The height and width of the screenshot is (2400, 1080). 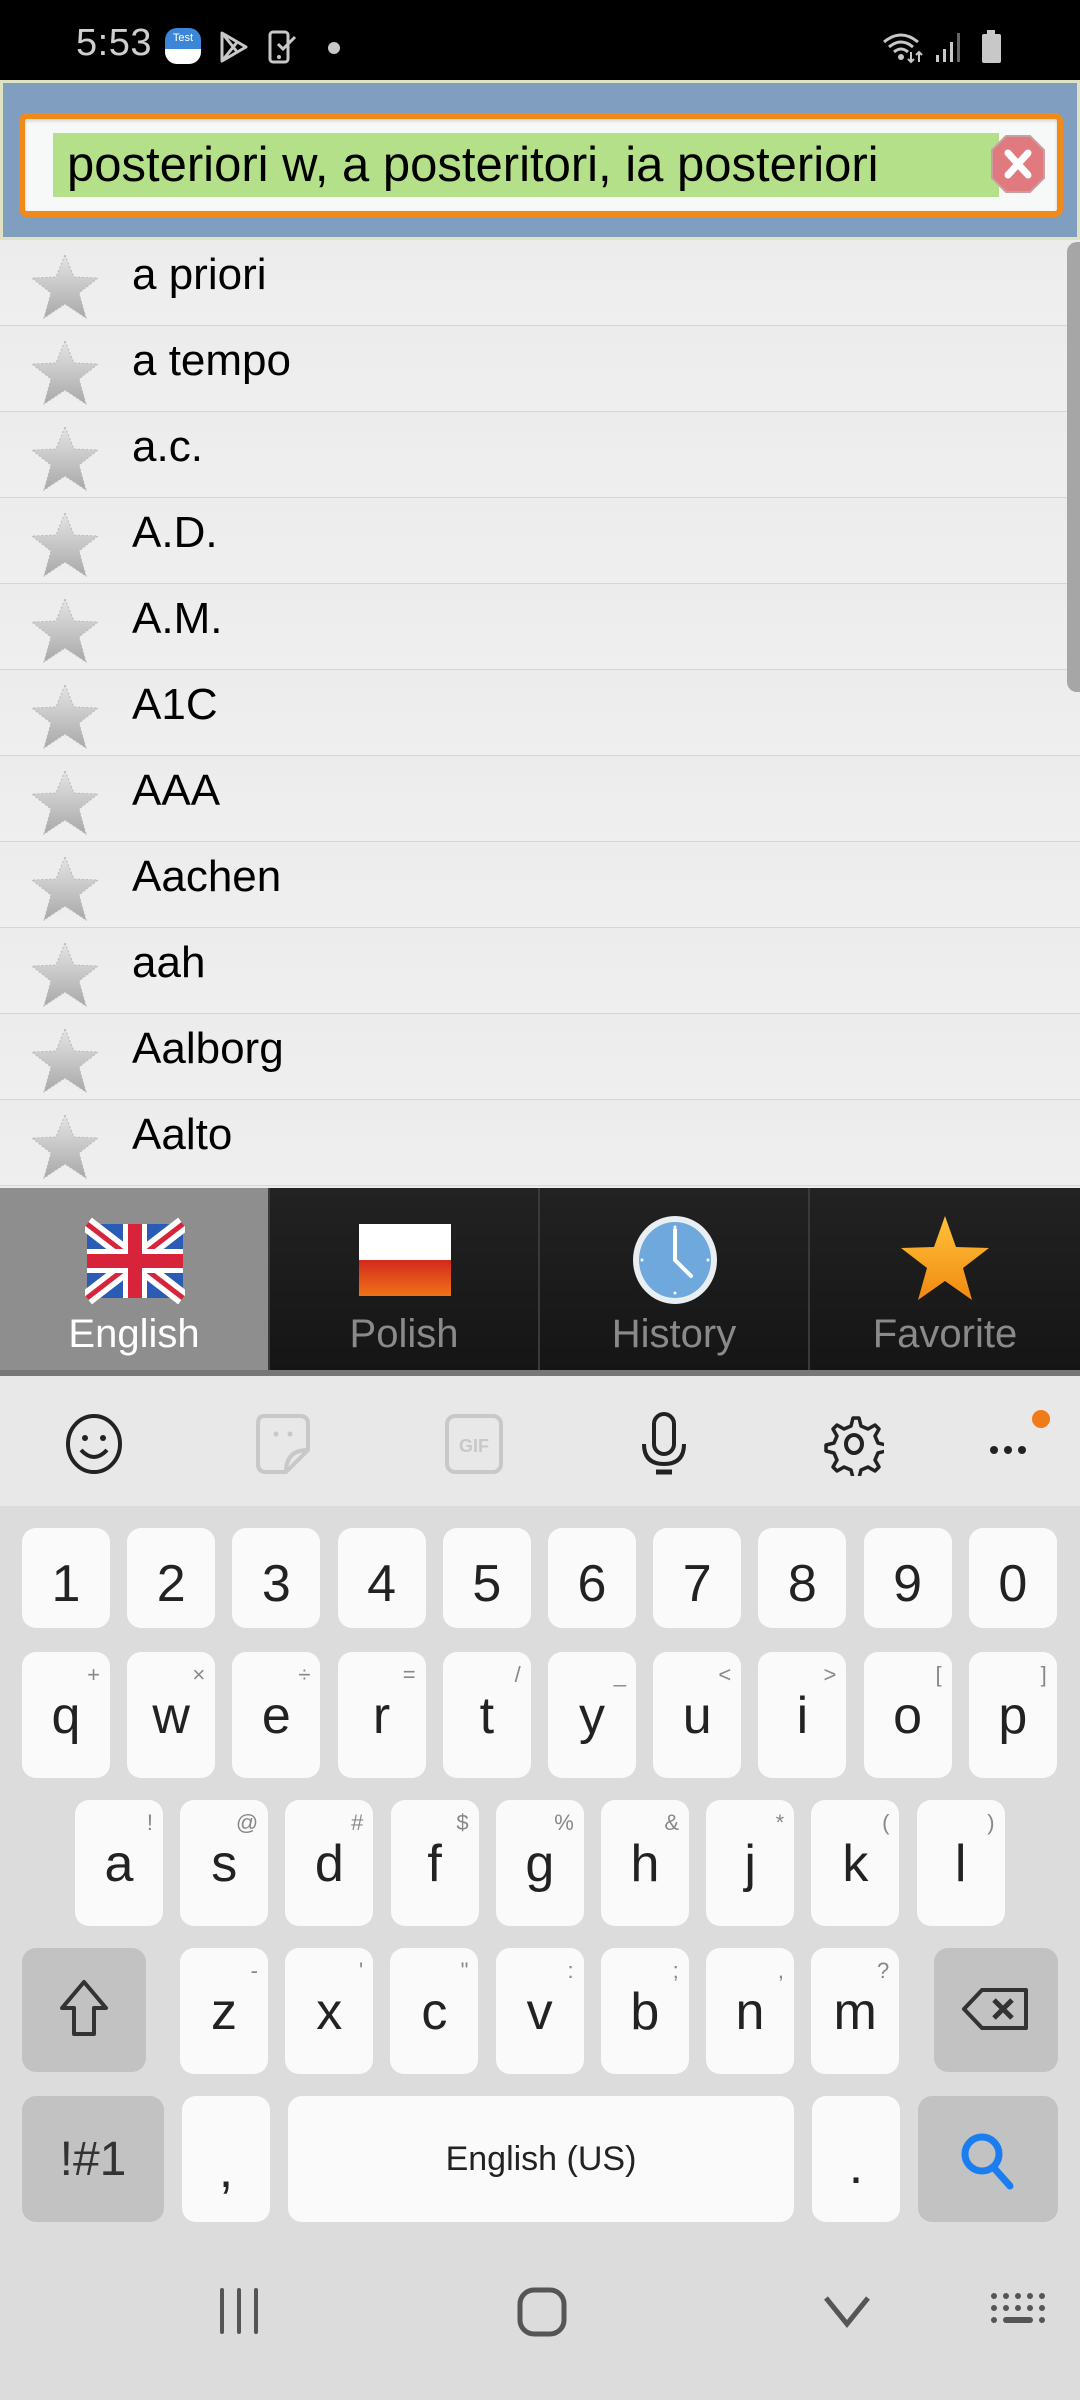 I want to click on key-n: n,, so click(x=750, y=2011).